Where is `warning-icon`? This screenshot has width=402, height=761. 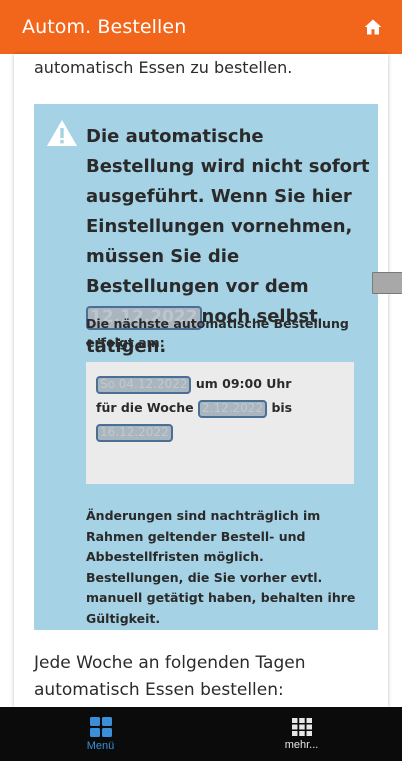 warning-icon is located at coordinates (62, 133).